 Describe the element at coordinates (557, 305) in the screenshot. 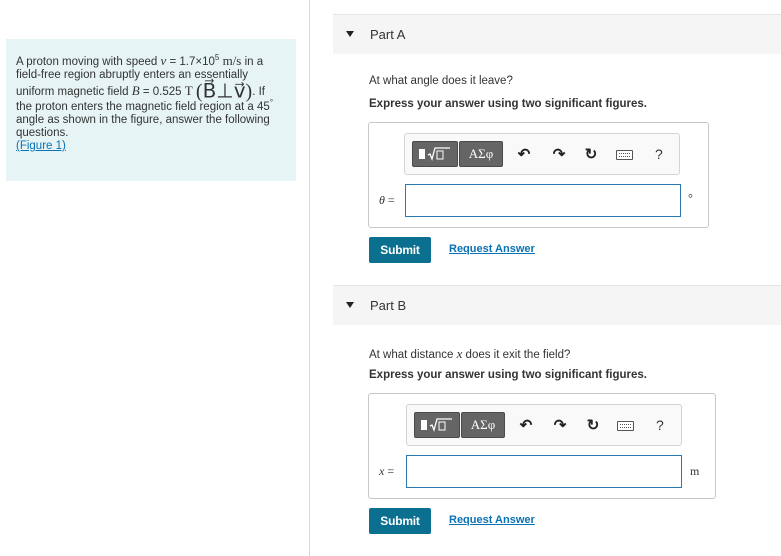

I see `part-b-header: Part B` at that location.